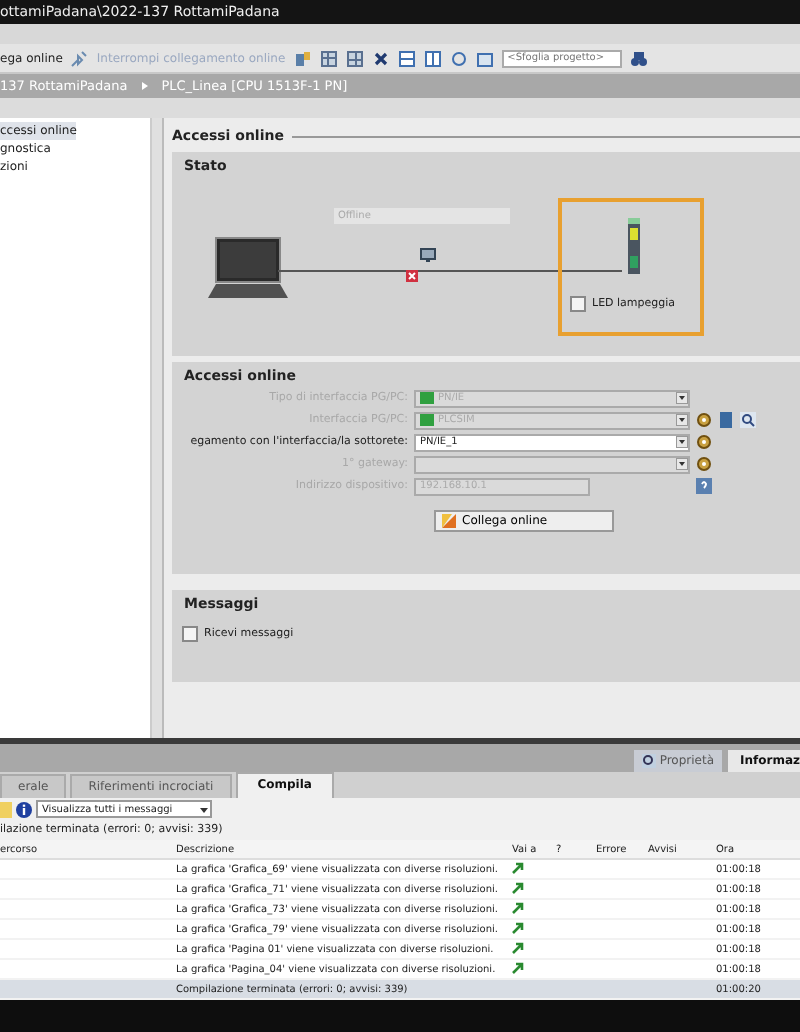  Describe the element at coordinates (24, 809) in the screenshot. I see `info-icon` at that location.